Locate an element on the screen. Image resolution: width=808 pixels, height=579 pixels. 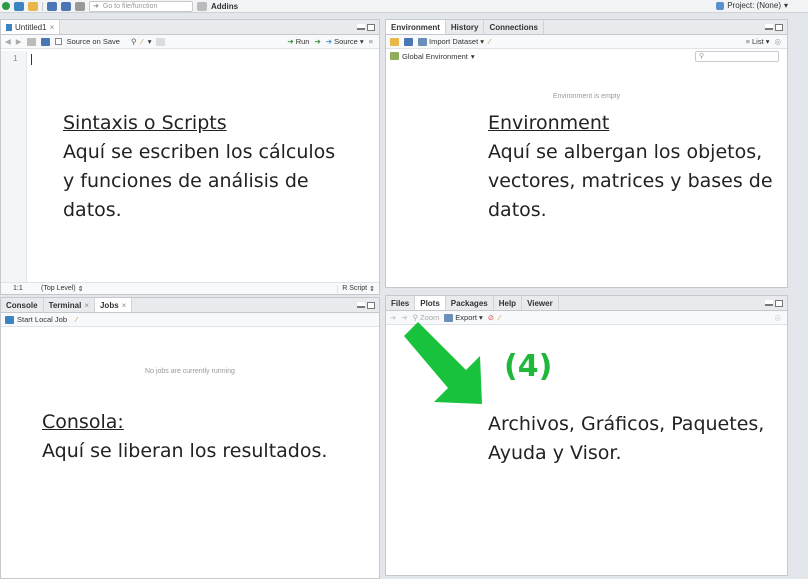
export-label: Export is located at coordinates (466, 317).